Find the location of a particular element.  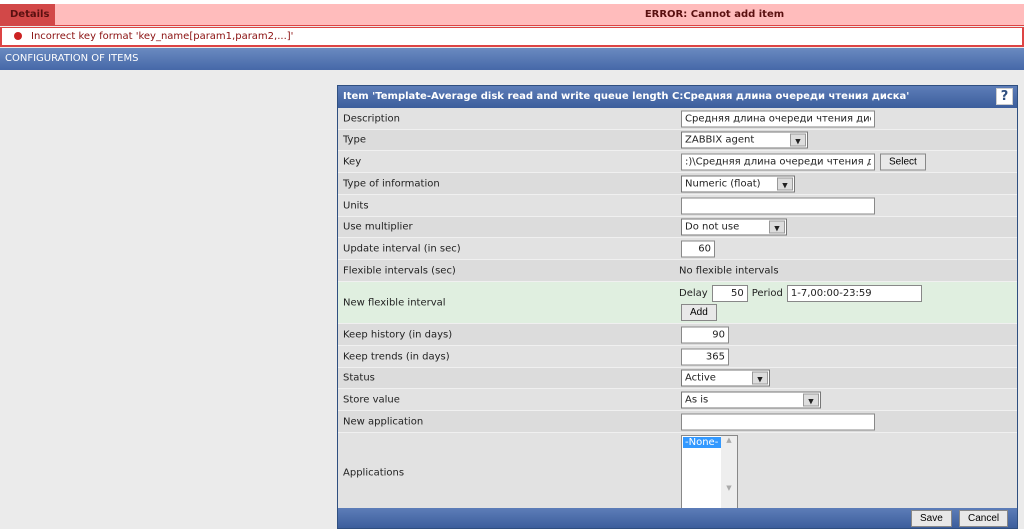

row-units: Units is located at coordinates (677, 206).